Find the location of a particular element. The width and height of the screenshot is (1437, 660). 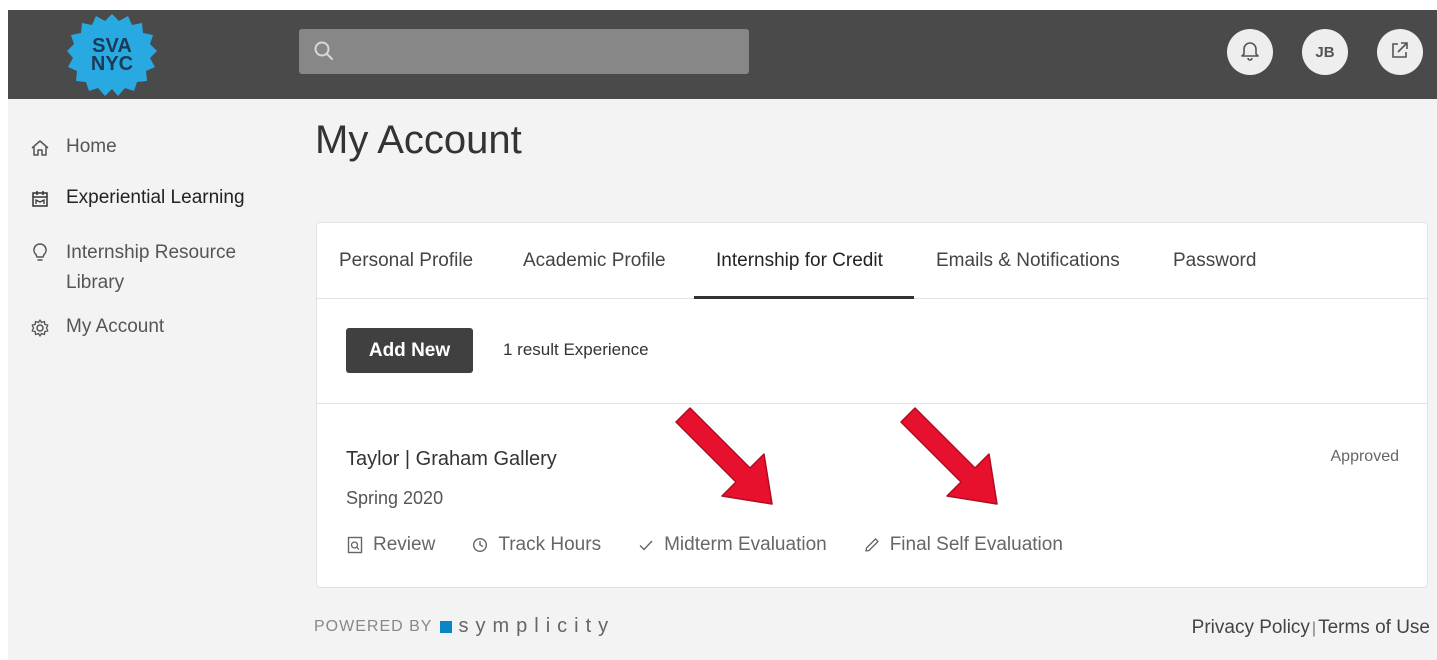

symplicity-square-icon is located at coordinates (446, 626).